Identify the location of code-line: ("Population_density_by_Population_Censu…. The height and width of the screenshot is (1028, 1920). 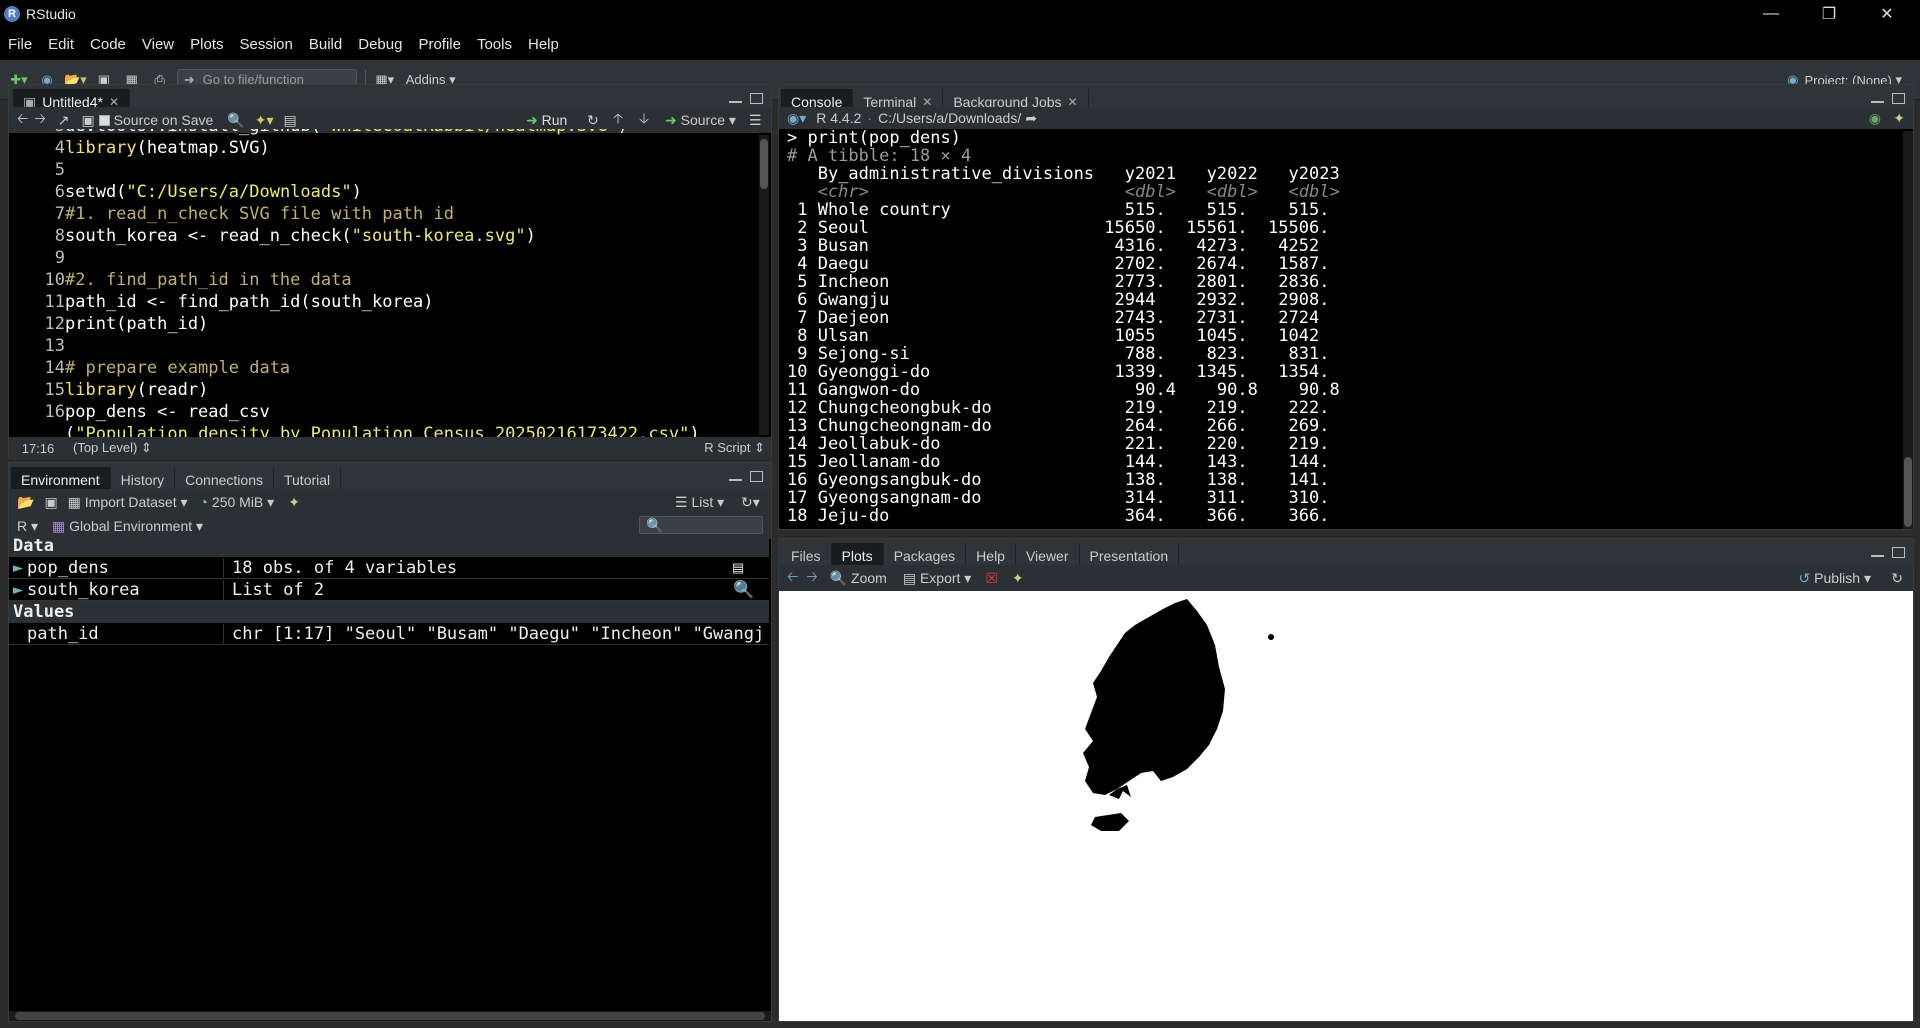
(382, 430).